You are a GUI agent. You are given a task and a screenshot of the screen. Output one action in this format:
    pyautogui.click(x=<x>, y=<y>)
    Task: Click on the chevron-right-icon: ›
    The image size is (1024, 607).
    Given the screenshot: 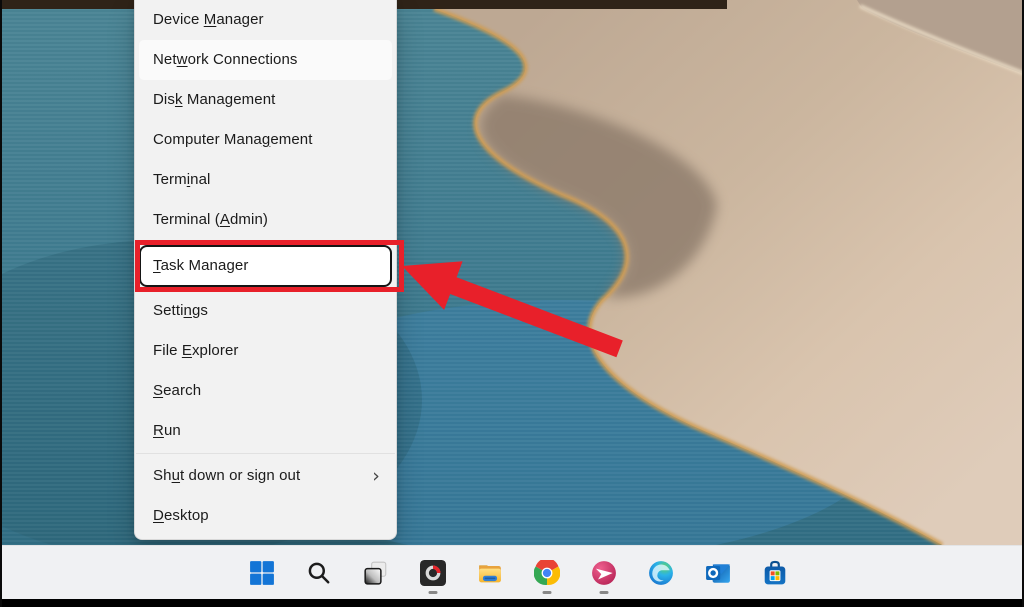 What is the action you would take?
    pyautogui.click(x=376, y=476)
    